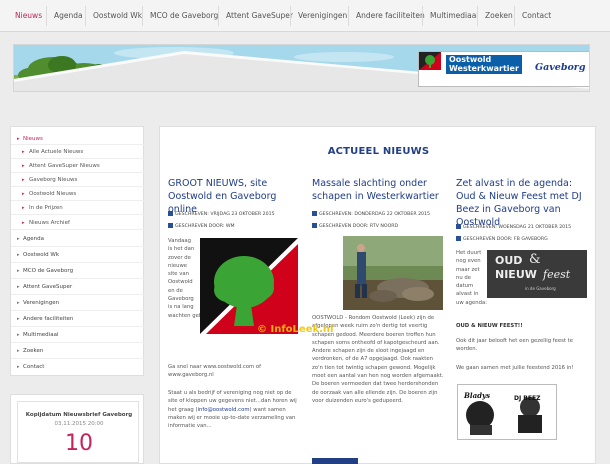 The image size is (610, 464). Describe the element at coordinates (78, 367) in the screenshot. I see `sidebar-item-contact: ▸ Contact` at that location.